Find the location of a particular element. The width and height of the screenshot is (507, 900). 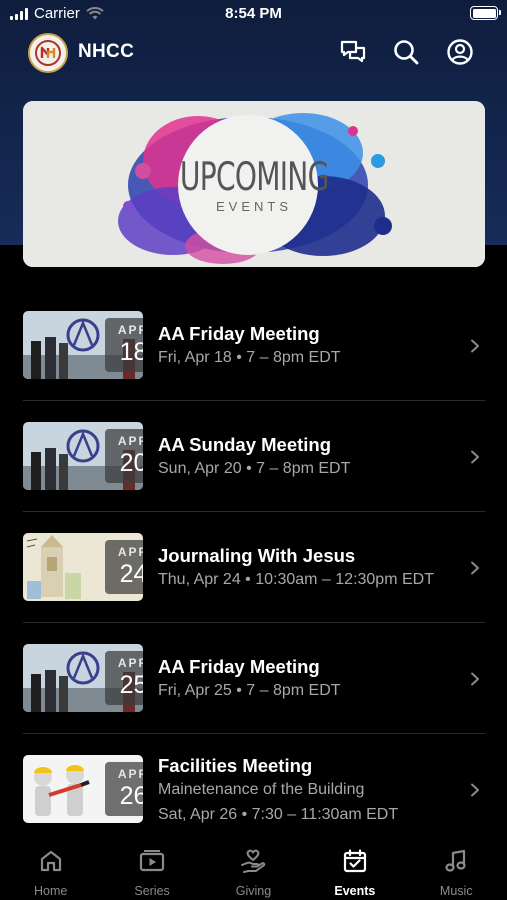

search-button is located at coordinates (406, 52).